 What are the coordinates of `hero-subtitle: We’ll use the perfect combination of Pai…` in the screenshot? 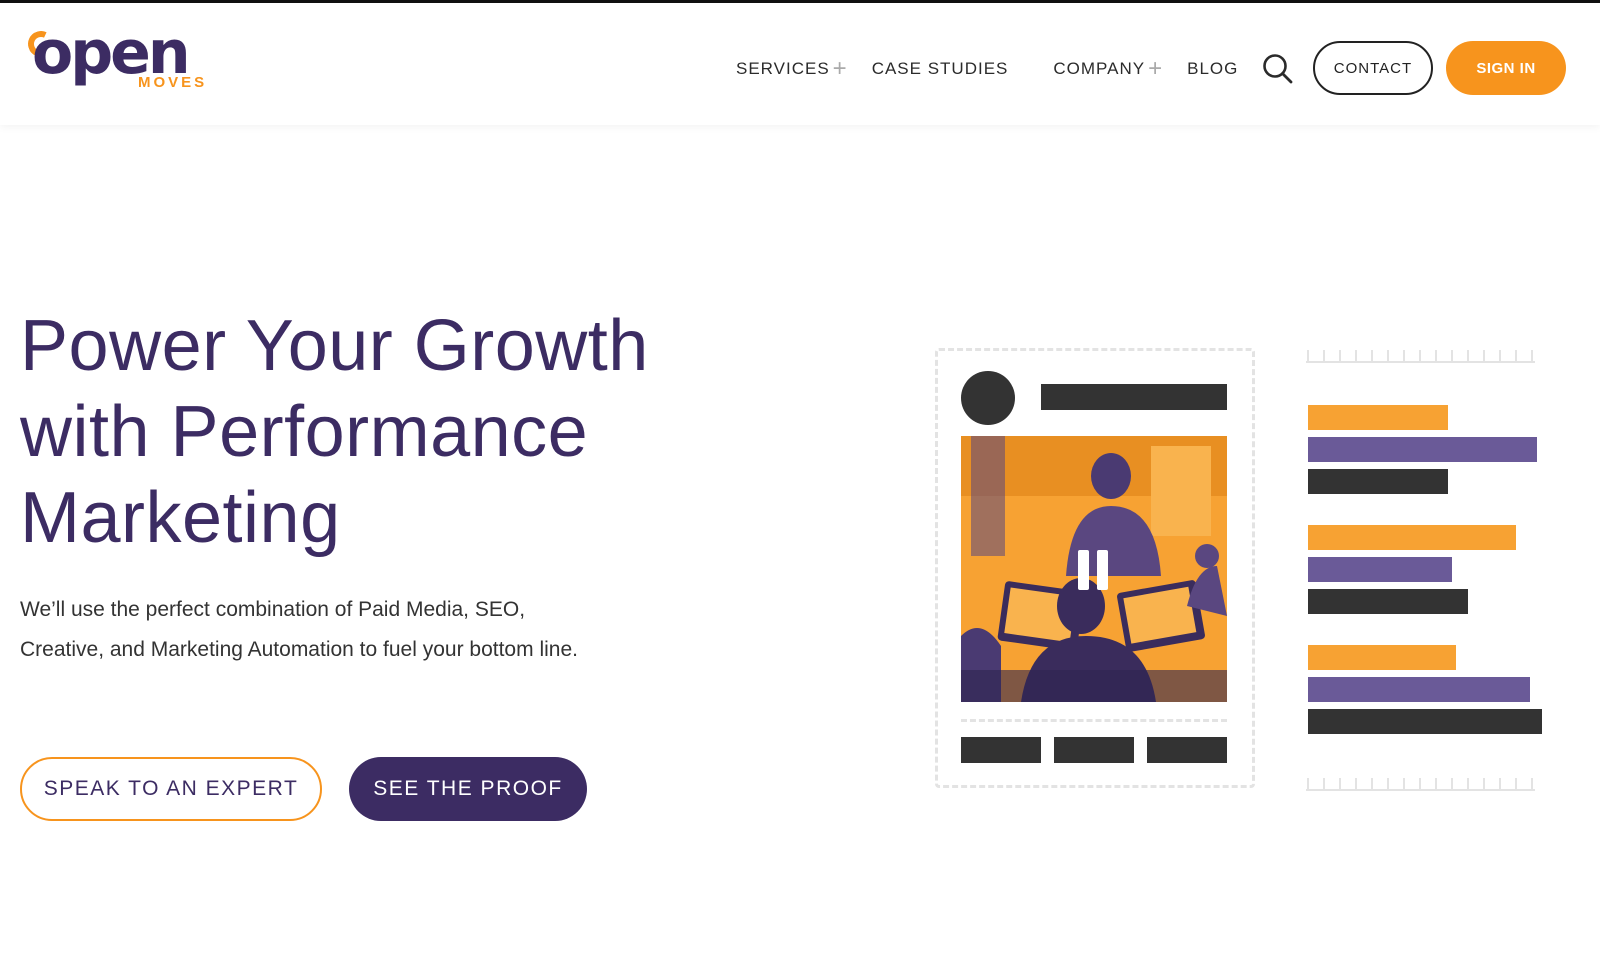 It's located at (350, 630).